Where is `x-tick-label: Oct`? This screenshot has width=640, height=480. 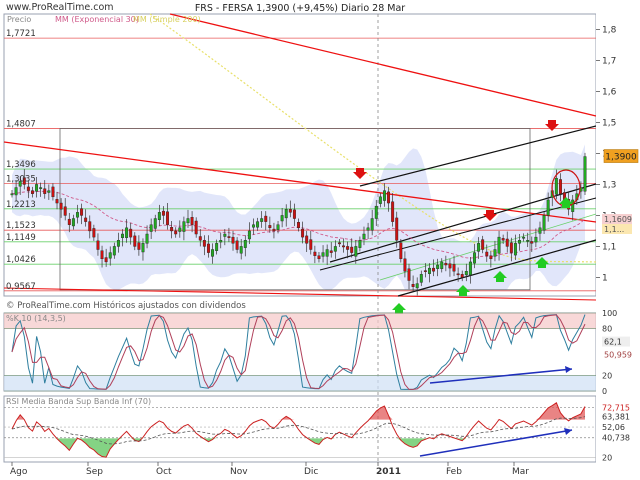
x-tick-label: Oct is located at coordinates (164, 472).